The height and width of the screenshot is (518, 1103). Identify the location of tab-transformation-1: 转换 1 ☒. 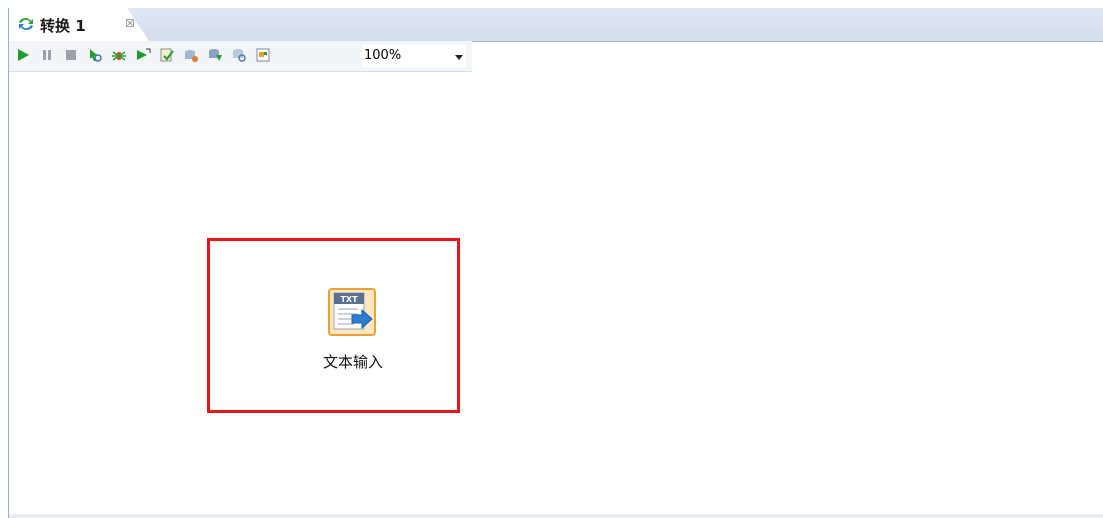
(79, 24).